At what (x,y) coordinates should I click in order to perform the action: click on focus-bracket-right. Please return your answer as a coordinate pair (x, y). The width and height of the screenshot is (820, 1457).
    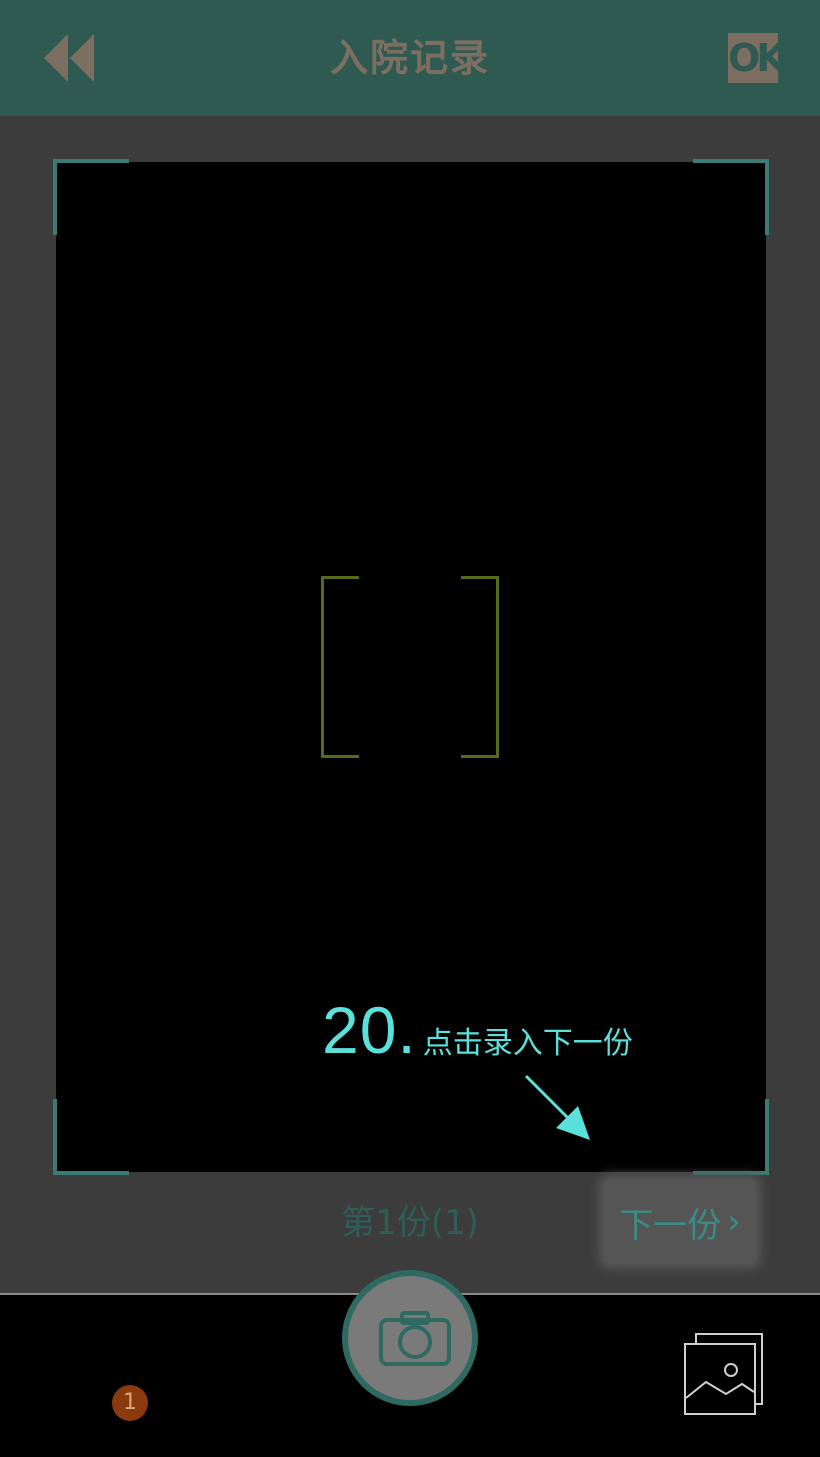
    Looking at the image, I should click on (480, 667).